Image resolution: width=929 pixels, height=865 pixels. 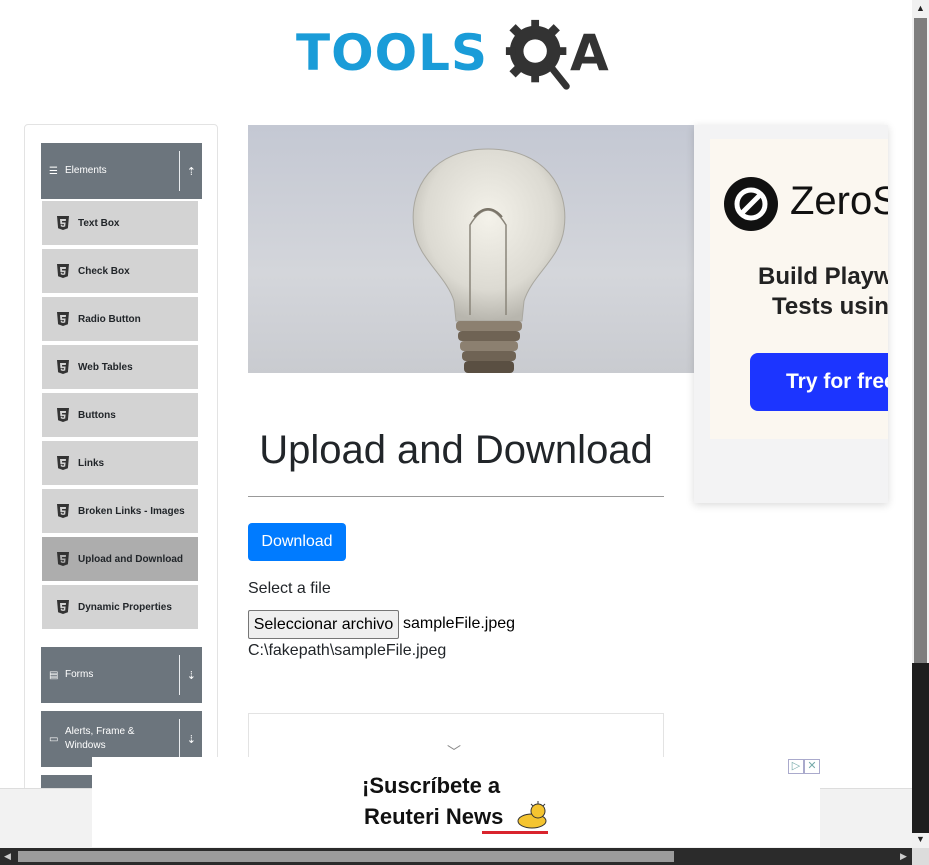 What do you see at coordinates (130, 559) in the screenshot?
I see `sidebar-item-label: Upload and Download` at bounding box center [130, 559].